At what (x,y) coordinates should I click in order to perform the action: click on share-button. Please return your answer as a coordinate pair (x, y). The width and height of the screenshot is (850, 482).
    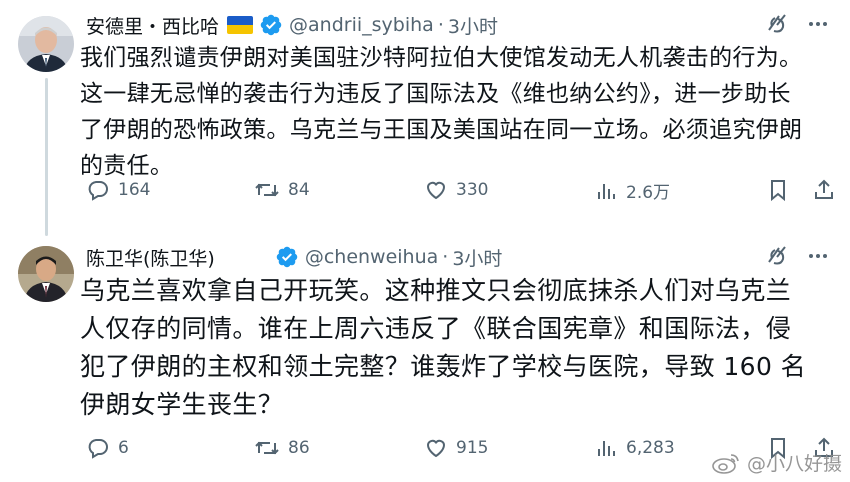
    Looking at the image, I should click on (828, 190).